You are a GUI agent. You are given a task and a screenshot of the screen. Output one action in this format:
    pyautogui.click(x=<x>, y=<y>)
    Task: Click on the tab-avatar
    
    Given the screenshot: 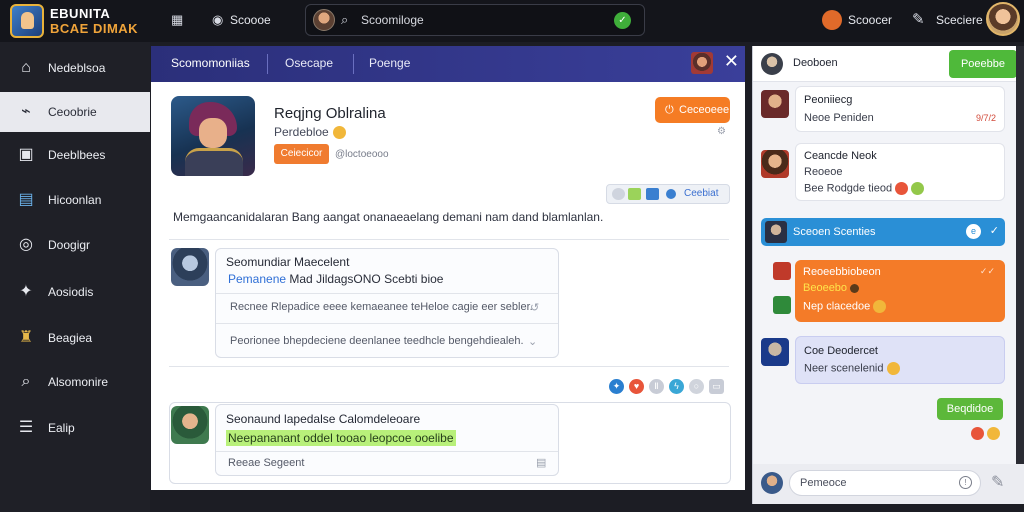 What is the action you would take?
    pyautogui.click(x=702, y=63)
    